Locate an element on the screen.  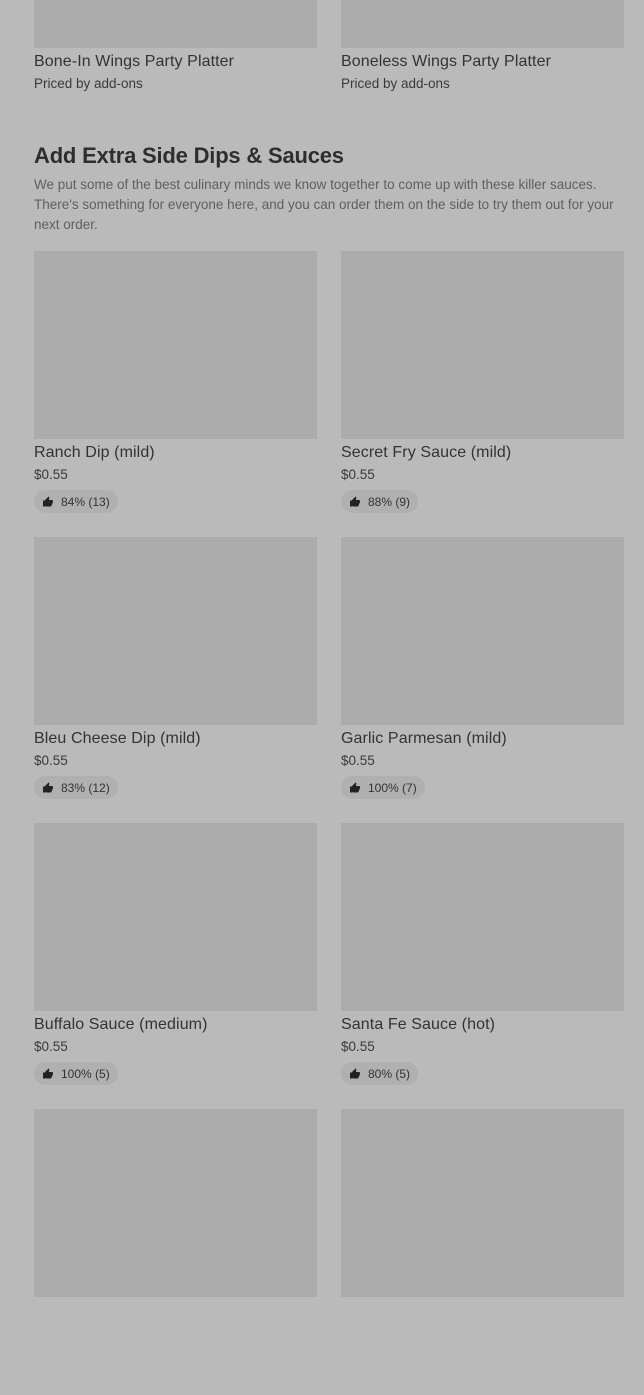
rating-text: 100% (7) is located at coordinates (392, 787).